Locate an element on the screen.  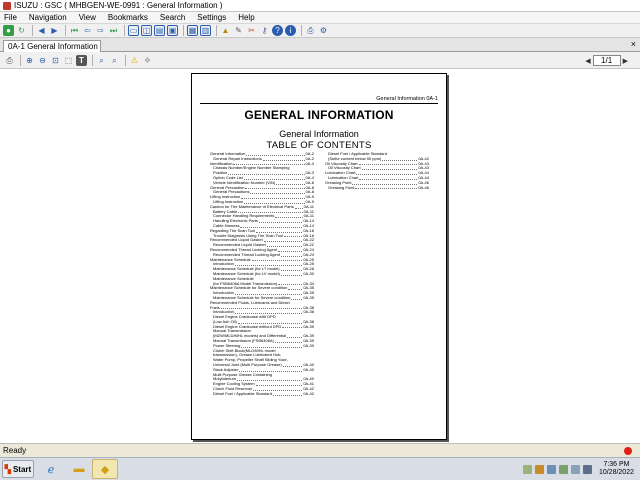
tools-icon: ✎ is located at coordinates (238, 30).